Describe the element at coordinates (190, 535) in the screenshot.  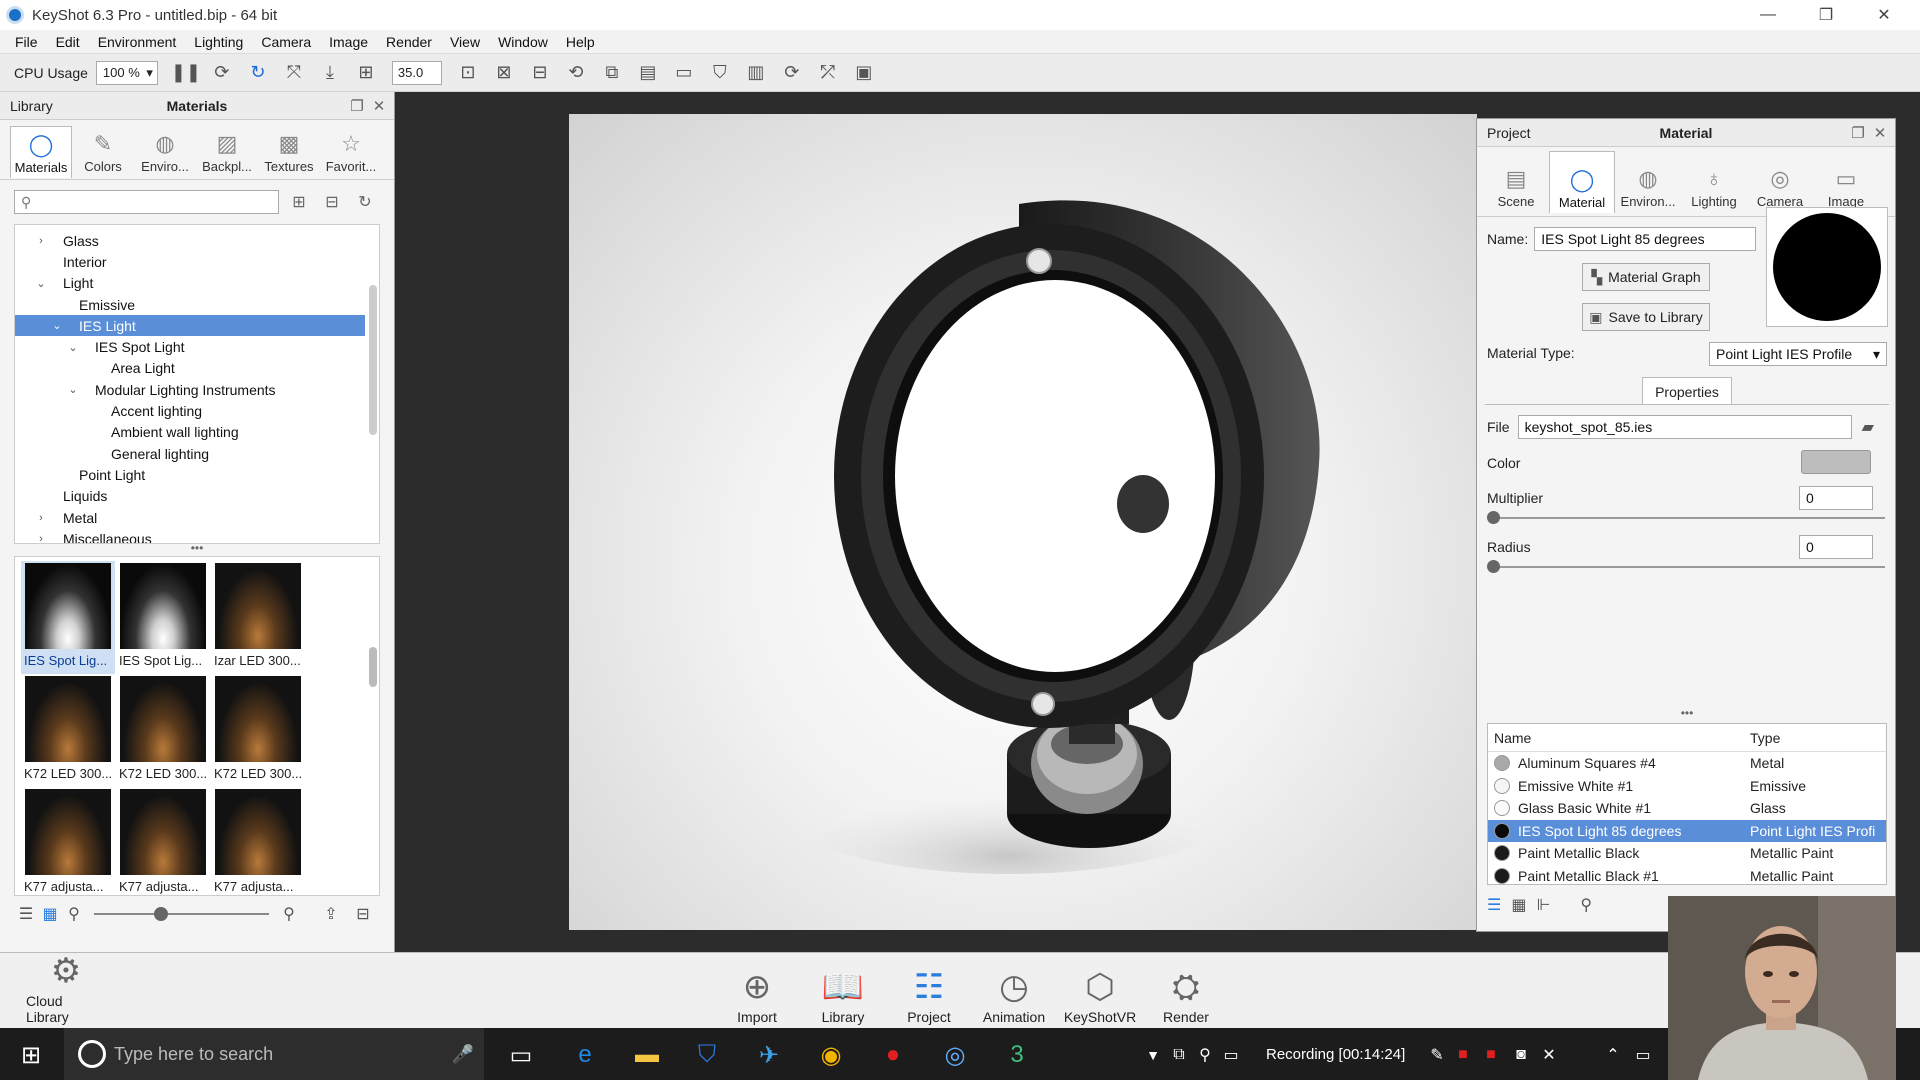
I see `tree-item: › Miscellaneous` at that location.